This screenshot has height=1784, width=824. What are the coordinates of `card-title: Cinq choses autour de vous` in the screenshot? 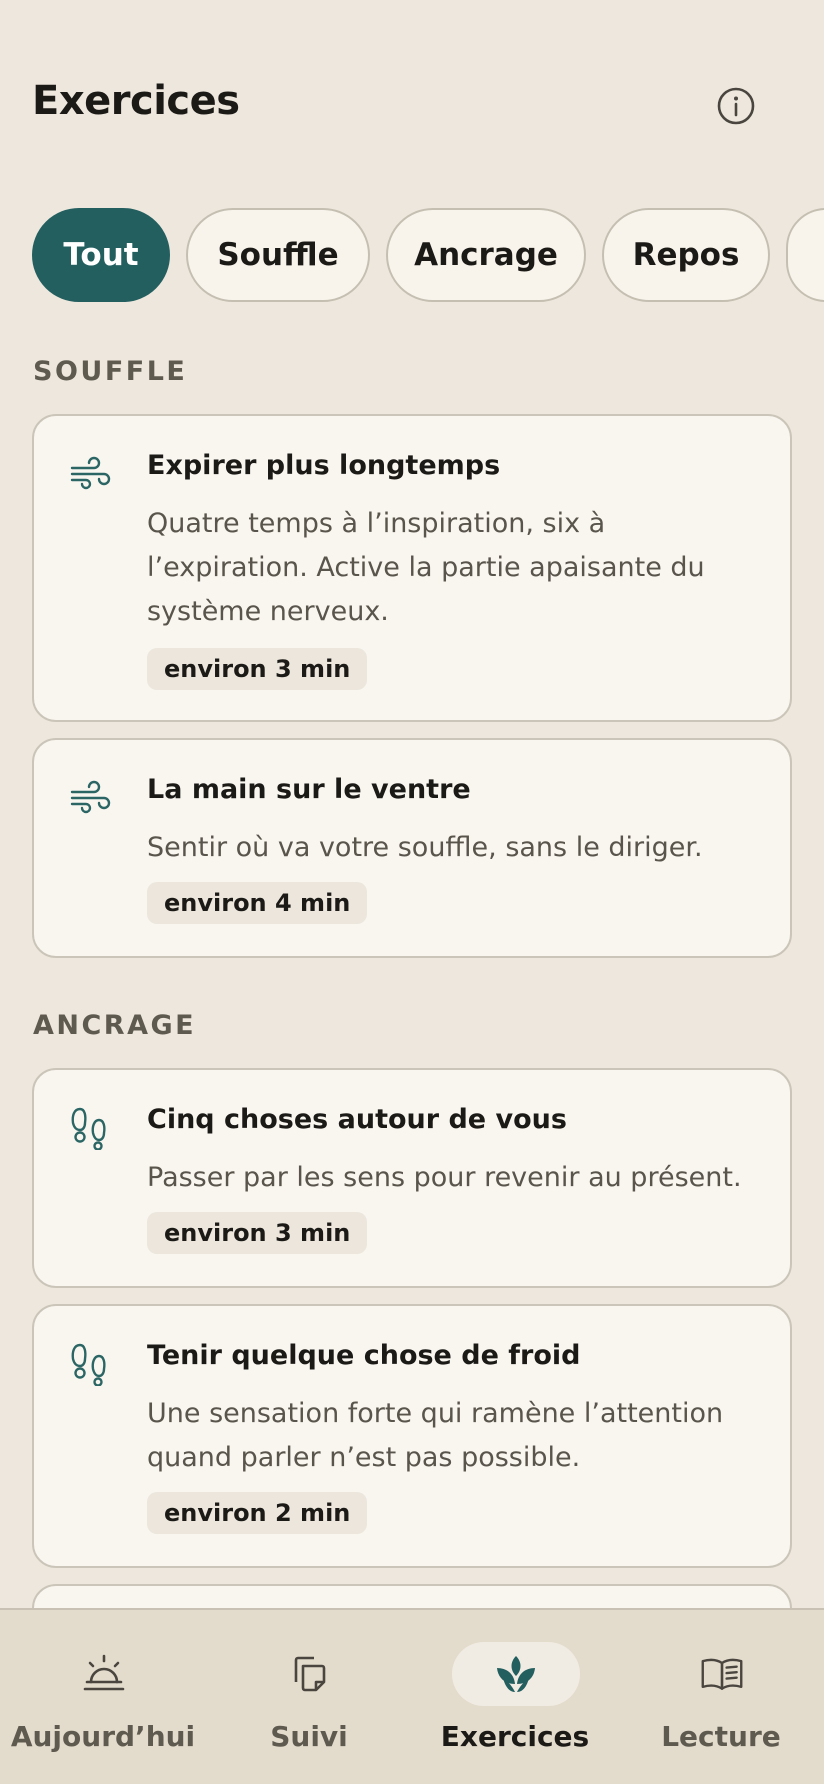 It's located at (357, 1119).